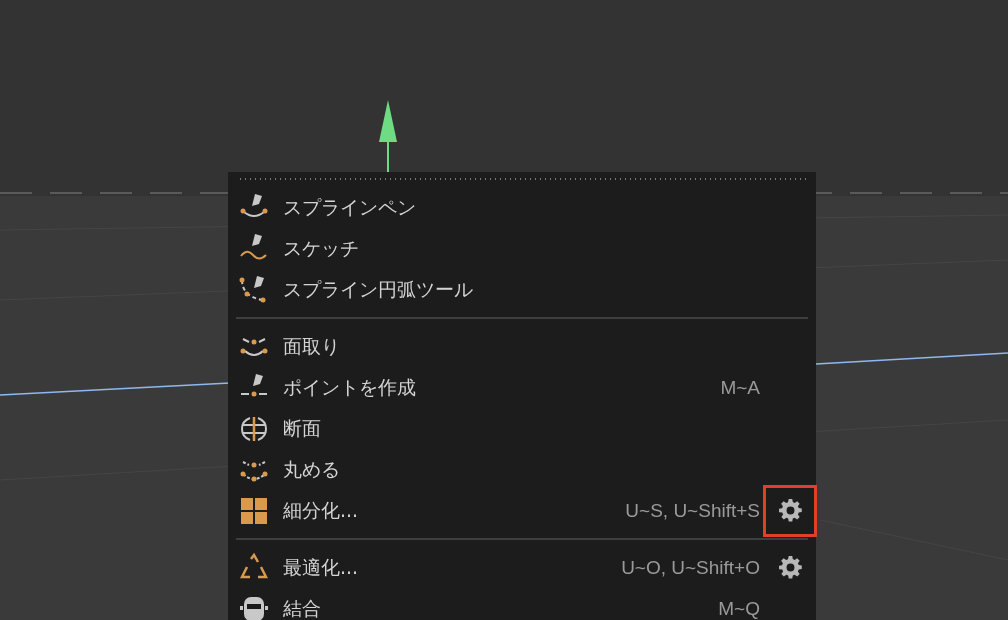  I want to click on menu-item: 面取り, so click(522, 346).